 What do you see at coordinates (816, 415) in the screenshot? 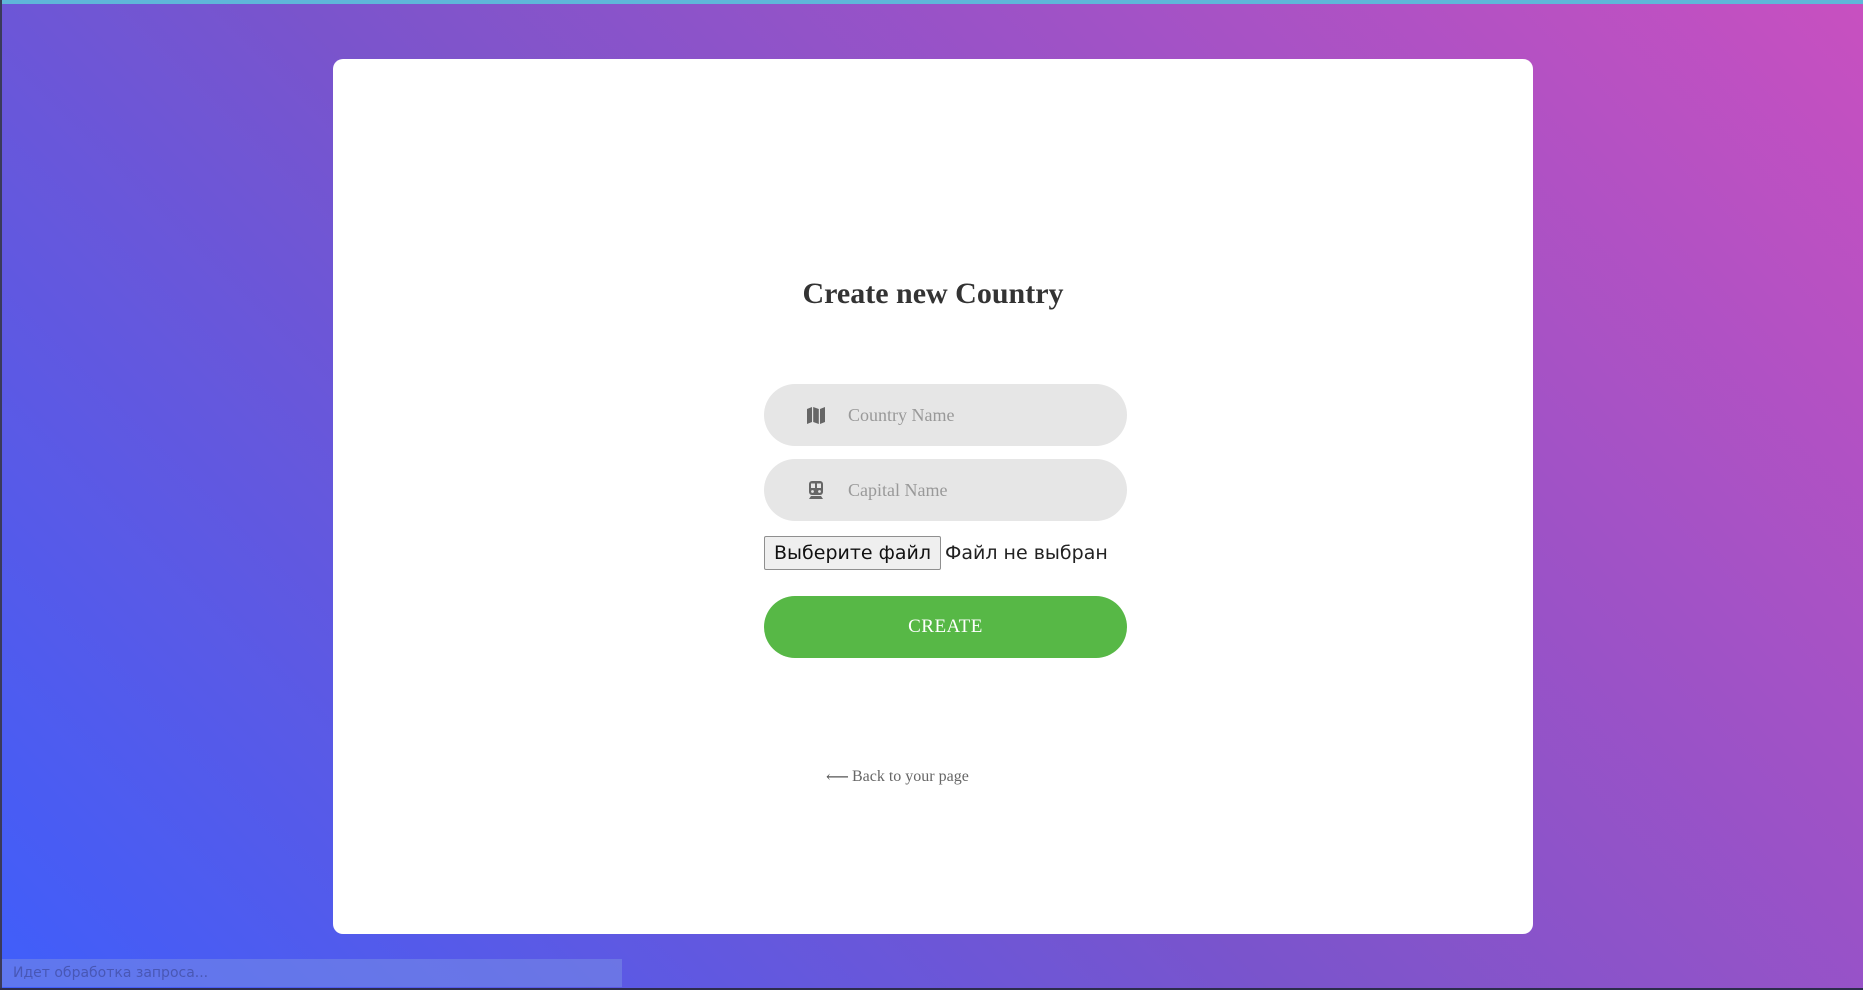
I see `map-icon` at bounding box center [816, 415].